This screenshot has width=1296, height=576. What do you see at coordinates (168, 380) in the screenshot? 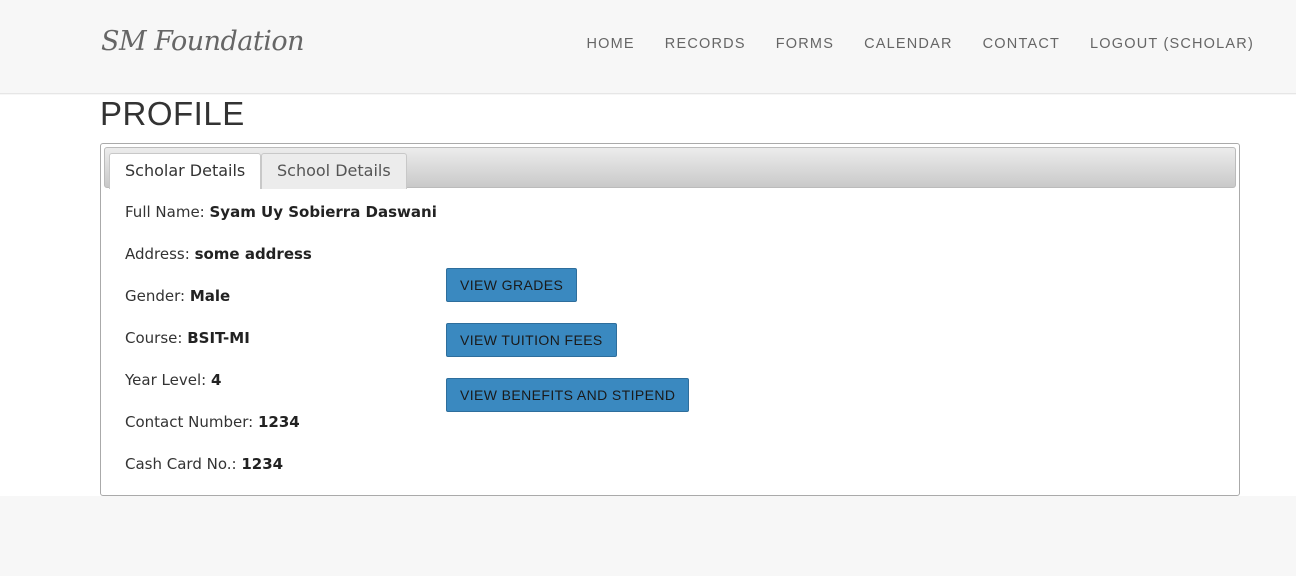
I see `detail-label: Year Level:` at bounding box center [168, 380].